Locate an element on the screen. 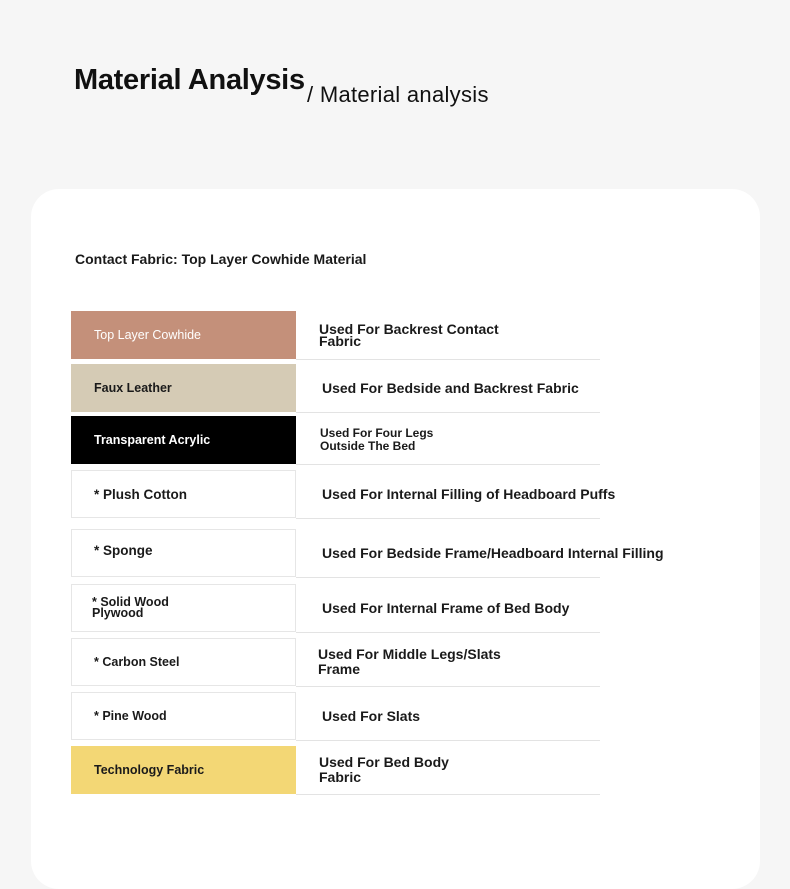 This screenshot has width=790, height=889. material-swatch: Faux Leather is located at coordinates (183, 388).